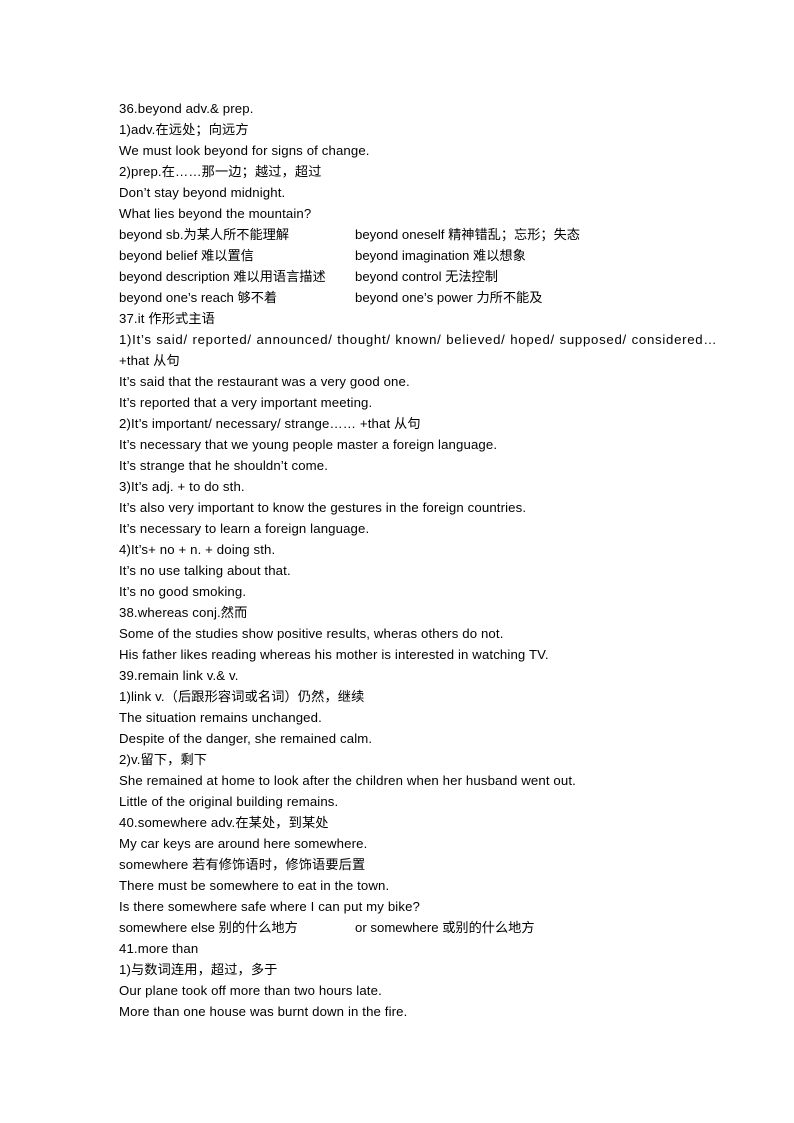  What do you see at coordinates (167, 318) in the screenshot?
I see `text-line: 37.it 作形式主语` at bounding box center [167, 318].